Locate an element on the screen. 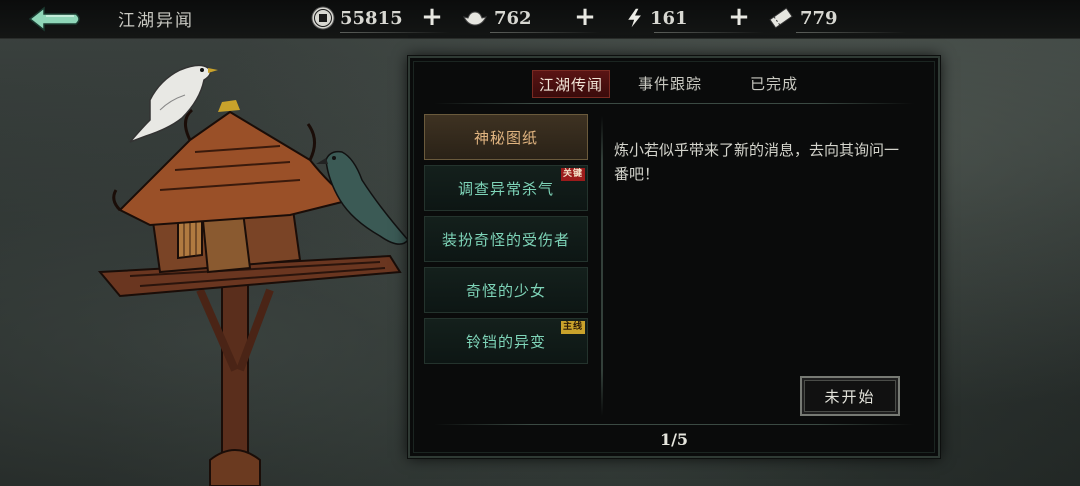  event-item-strange-girl: 奇怪的少女 is located at coordinates (506, 290).